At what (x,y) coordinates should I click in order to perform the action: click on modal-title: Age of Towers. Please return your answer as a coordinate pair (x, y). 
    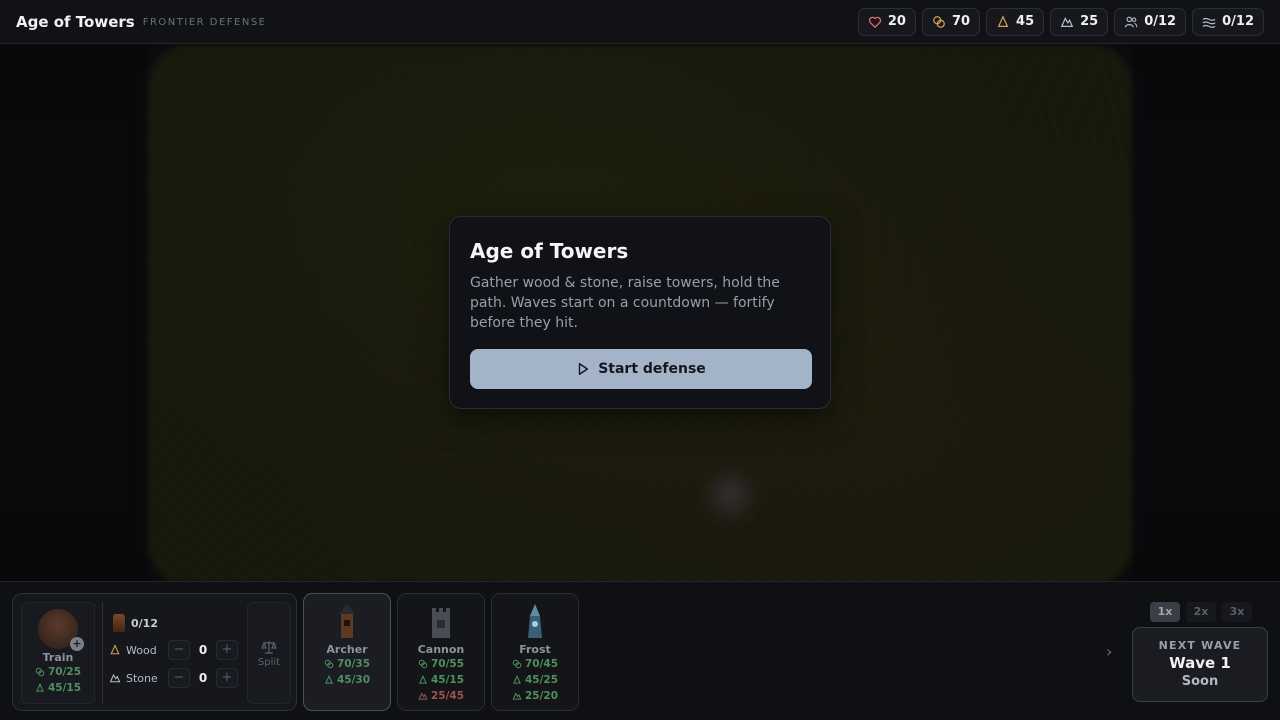
    Looking at the image, I should click on (549, 251).